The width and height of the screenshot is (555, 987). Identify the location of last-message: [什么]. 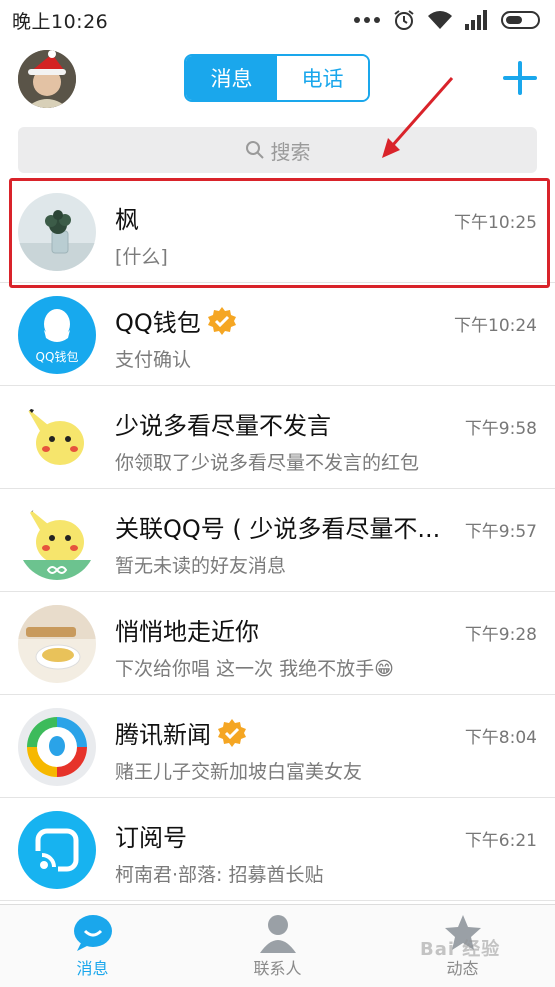
(141, 257).